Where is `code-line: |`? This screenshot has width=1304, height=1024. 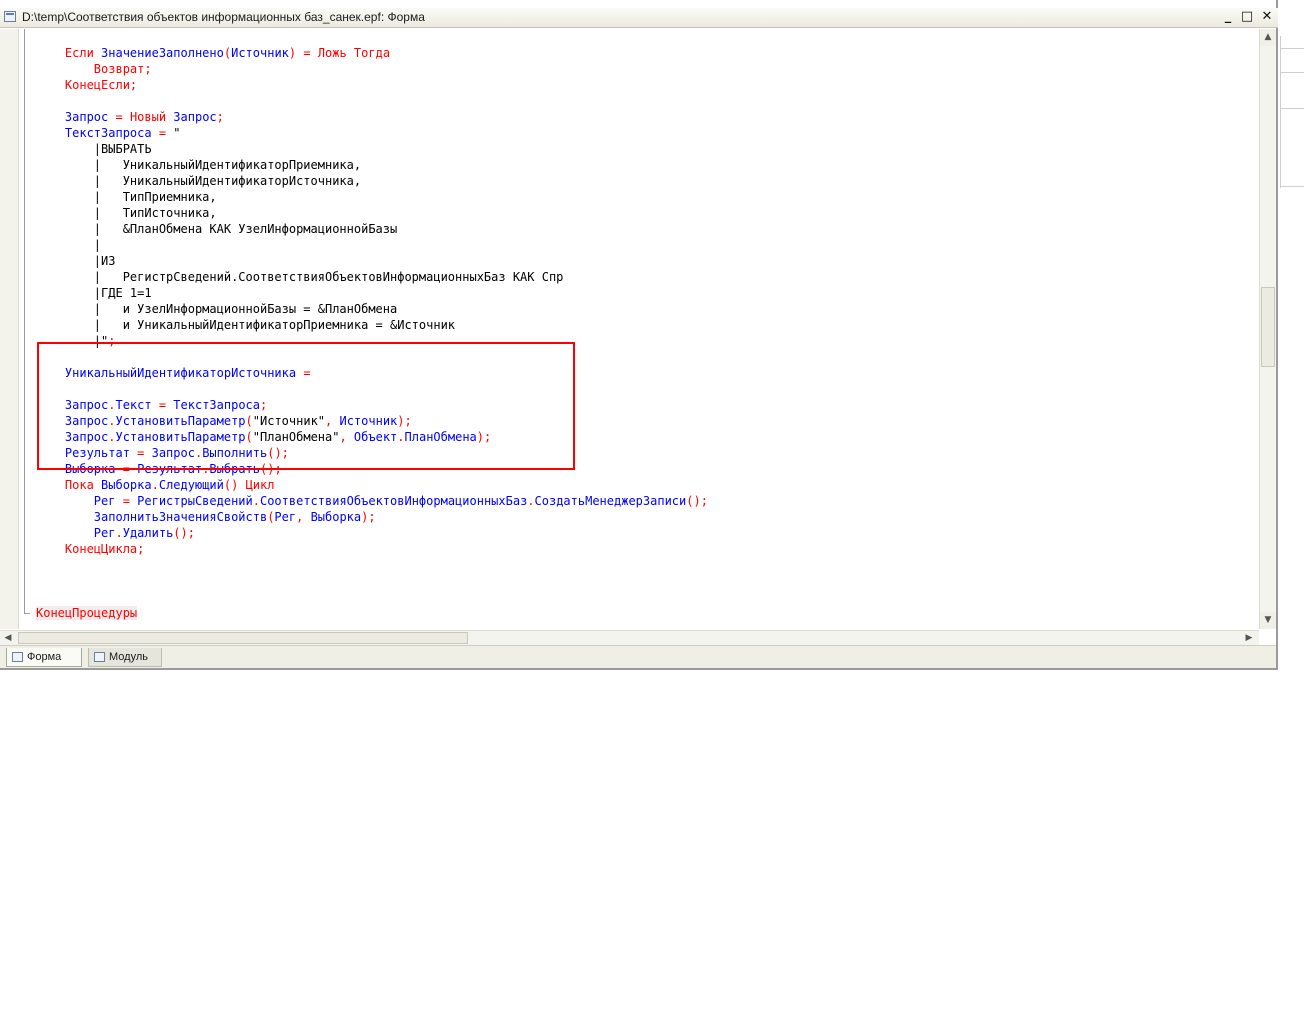
code-line: | is located at coordinates (372, 245).